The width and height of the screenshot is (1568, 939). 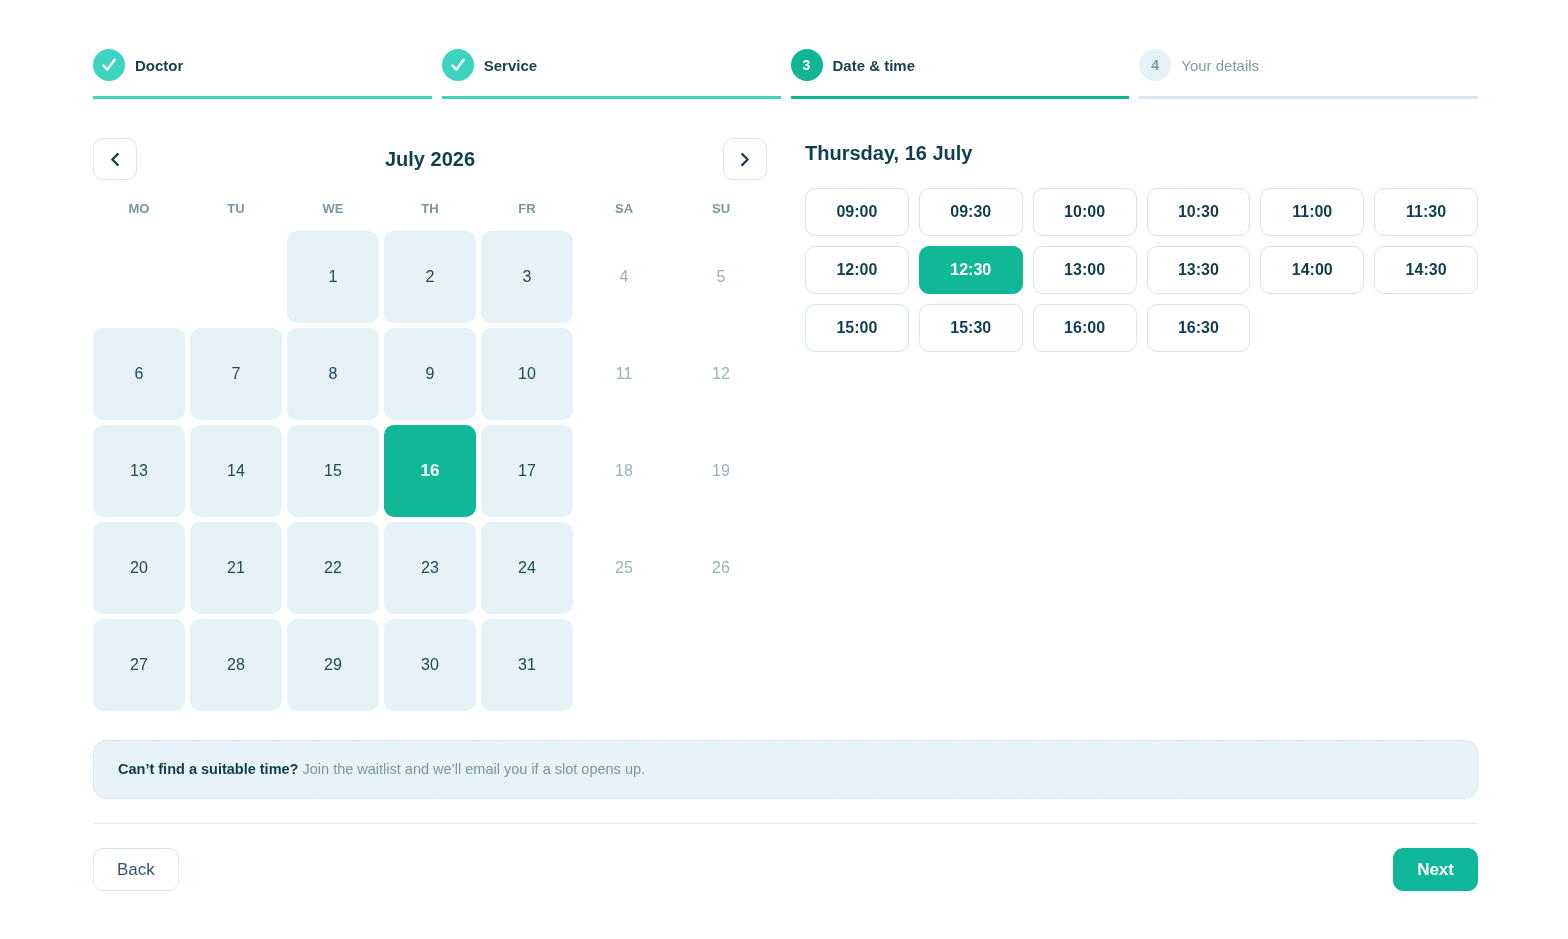 What do you see at coordinates (857, 328) in the screenshot?
I see `time-slot-button: 15:00` at bounding box center [857, 328].